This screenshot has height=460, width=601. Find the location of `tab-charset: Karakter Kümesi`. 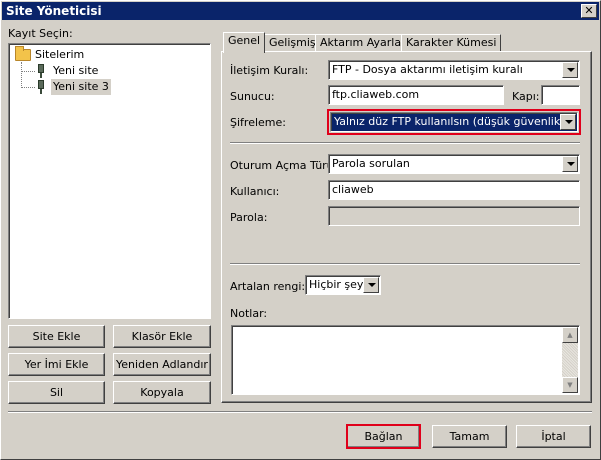

tab-charset: Karakter Kümesi is located at coordinates (451, 43).